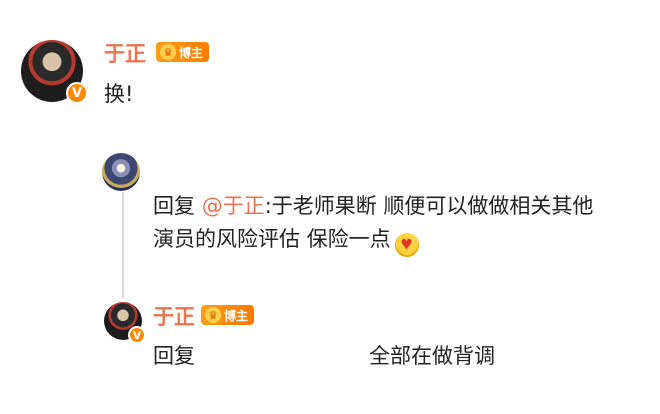 Image resolution: width=660 pixels, height=414 pixels. I want to click on kiss-heart-emoji-icon: ♥, so click(406, 245).